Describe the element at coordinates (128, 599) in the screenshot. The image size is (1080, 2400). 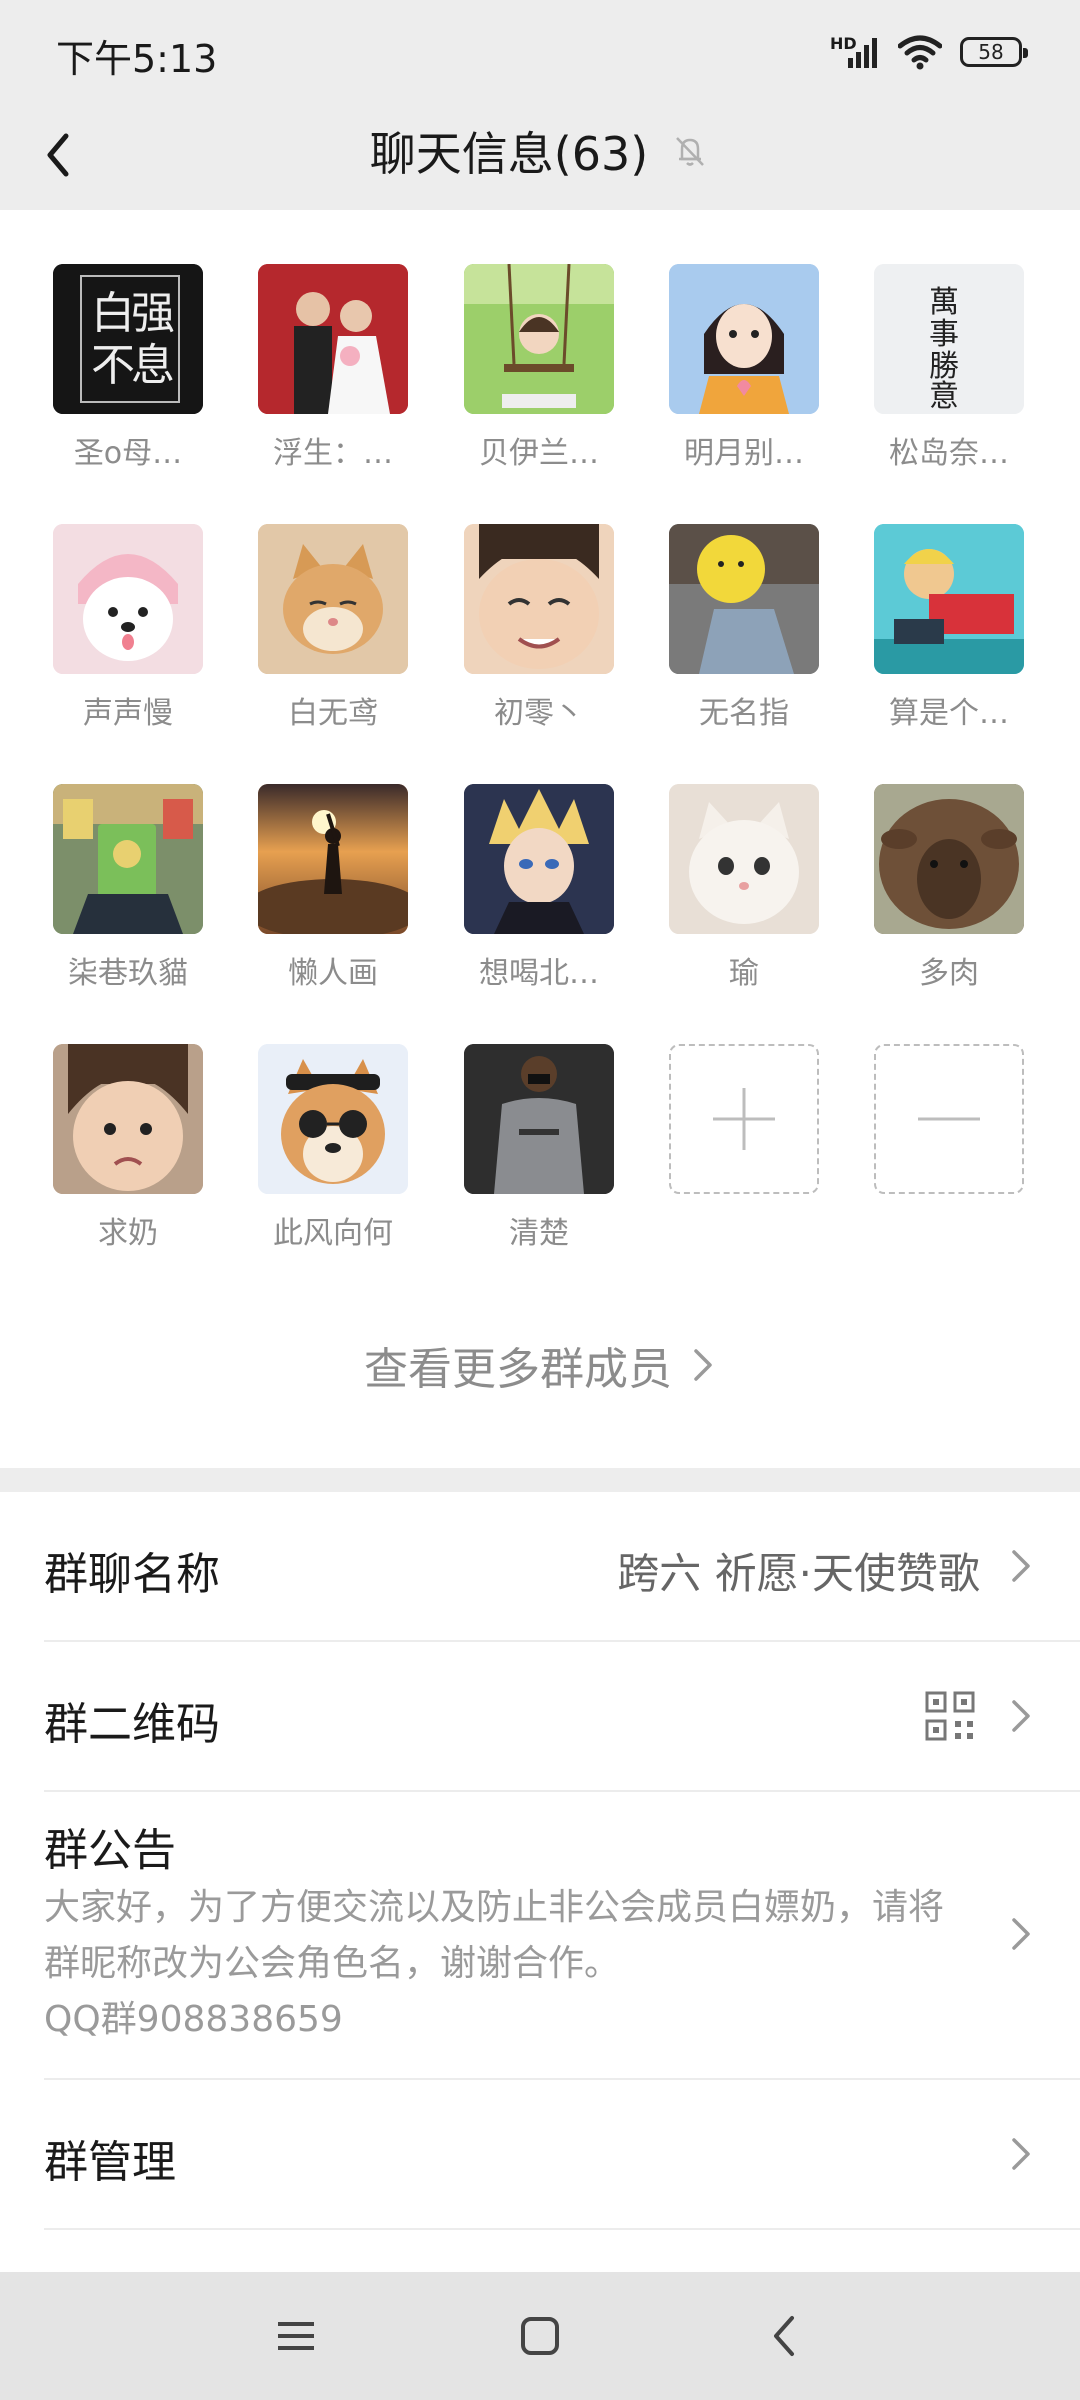
I see `dog-pink-hat-avatar` at that location.